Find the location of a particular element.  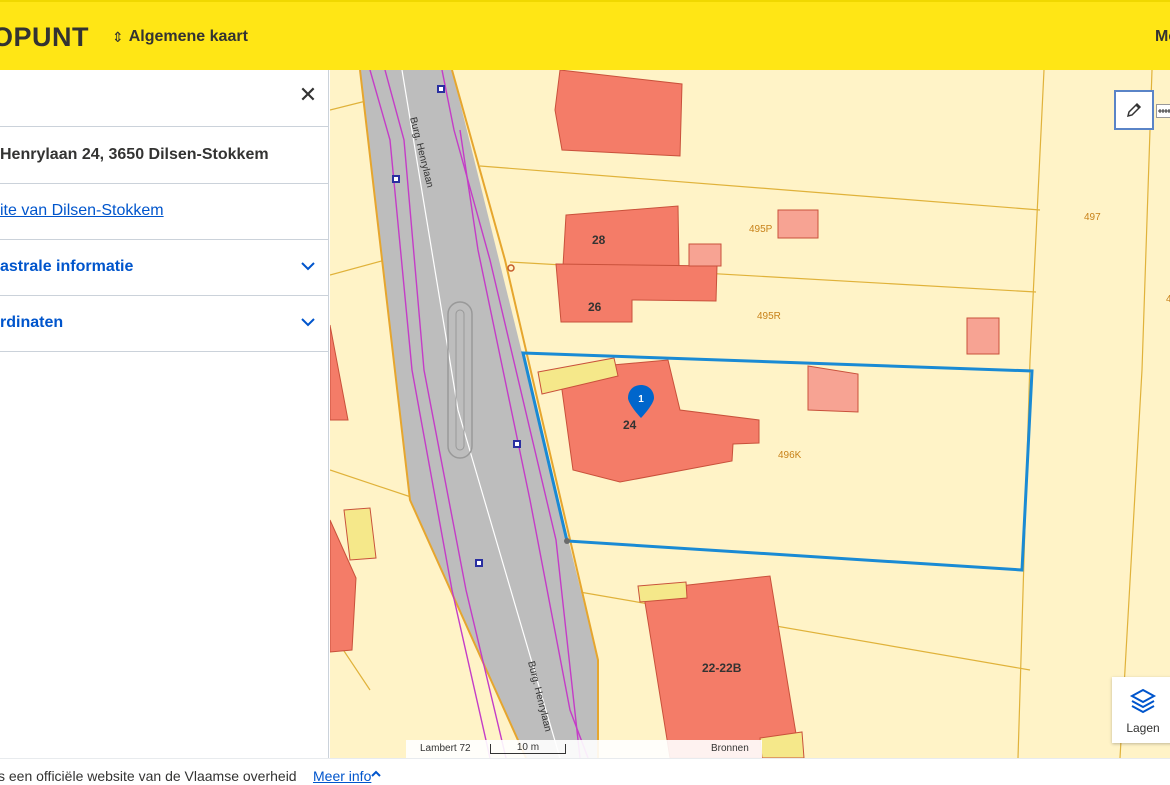

ruler-icon is located at coordinates (1164, 111).